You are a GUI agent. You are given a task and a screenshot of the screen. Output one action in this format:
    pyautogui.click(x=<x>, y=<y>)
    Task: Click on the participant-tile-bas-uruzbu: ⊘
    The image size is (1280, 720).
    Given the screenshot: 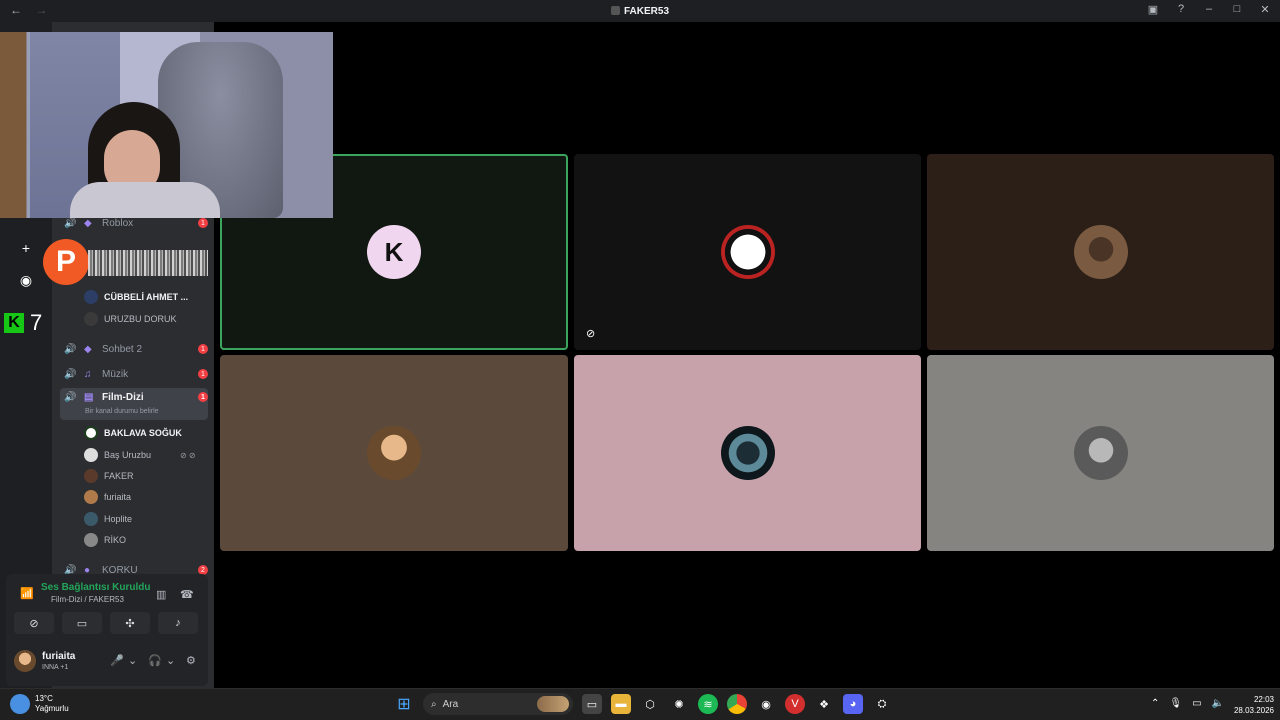 What is the action you would take?
    pyautogui.click(x=747, y=252)
    